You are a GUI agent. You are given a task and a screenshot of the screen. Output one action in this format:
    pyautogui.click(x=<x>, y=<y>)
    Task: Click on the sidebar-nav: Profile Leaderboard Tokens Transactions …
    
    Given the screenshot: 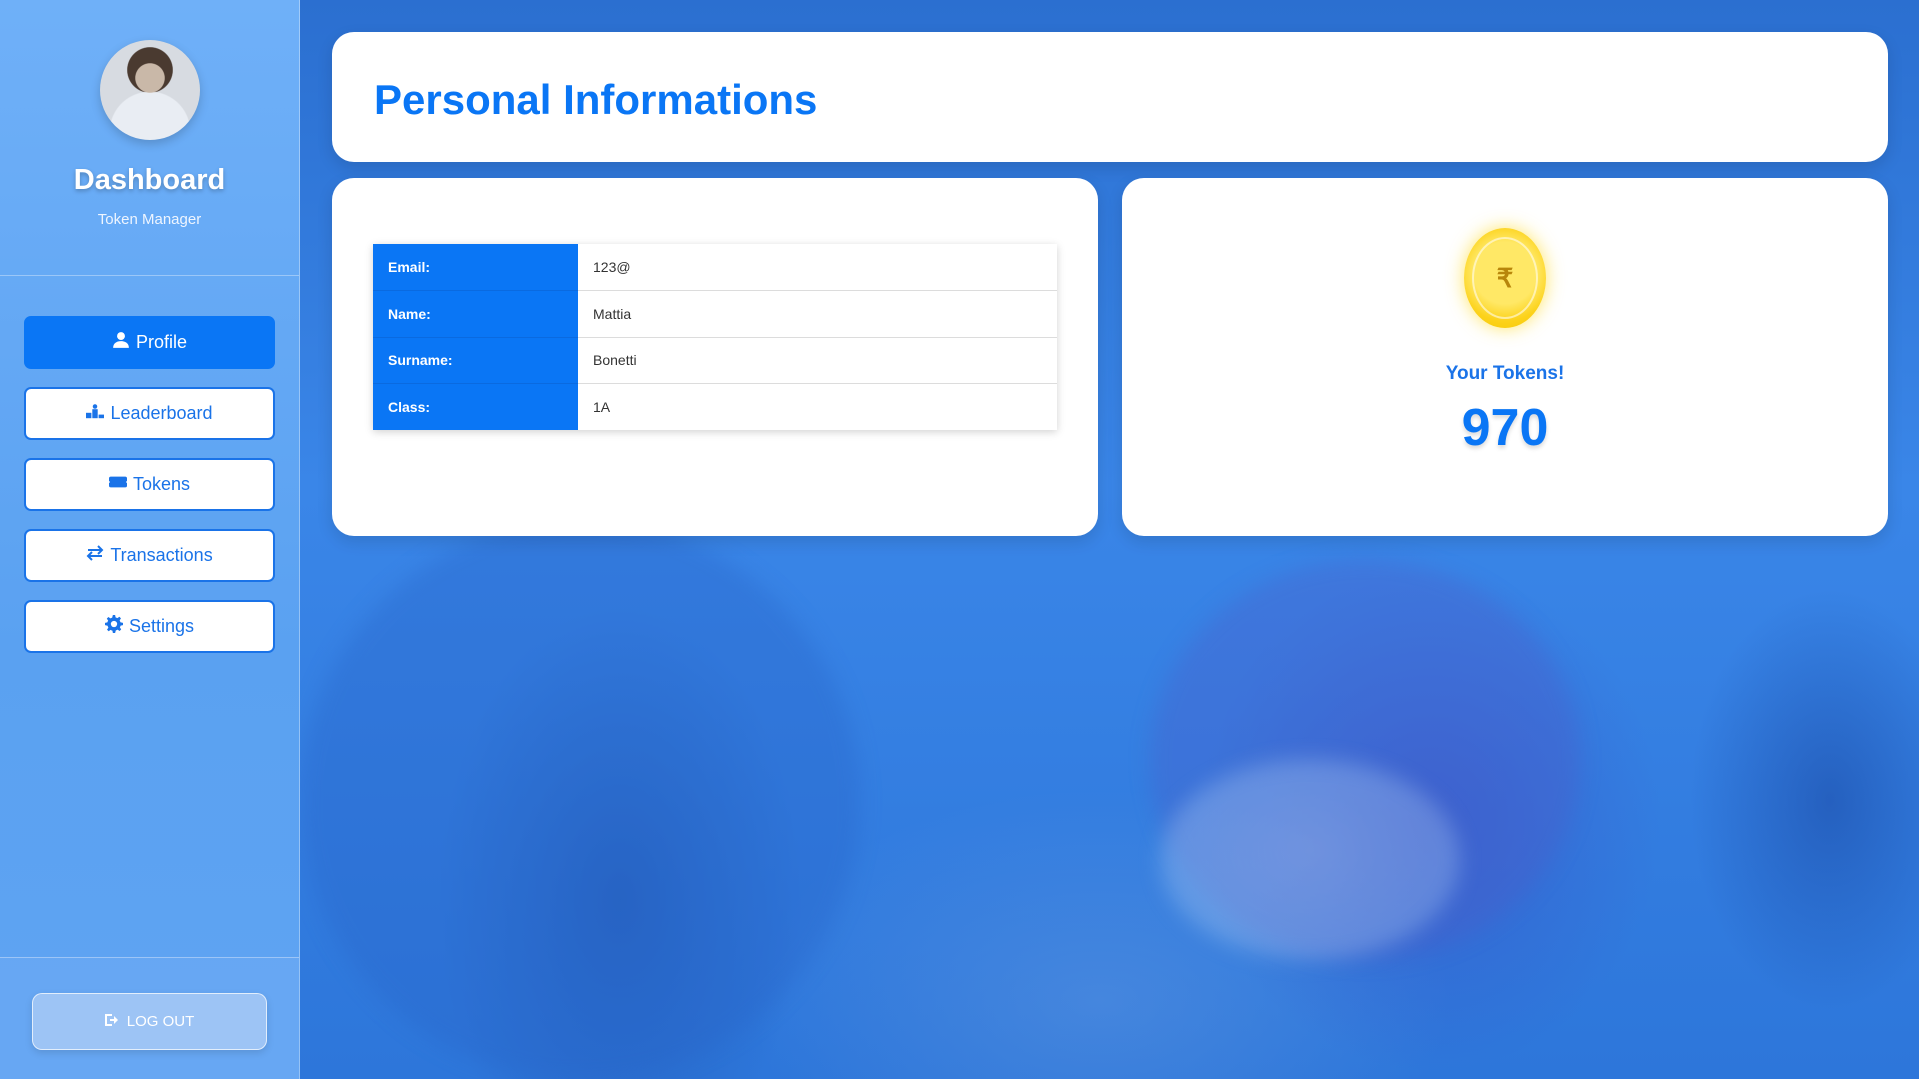 What is the action you would take?
    pyautogui.click(x=149, y=464)
    